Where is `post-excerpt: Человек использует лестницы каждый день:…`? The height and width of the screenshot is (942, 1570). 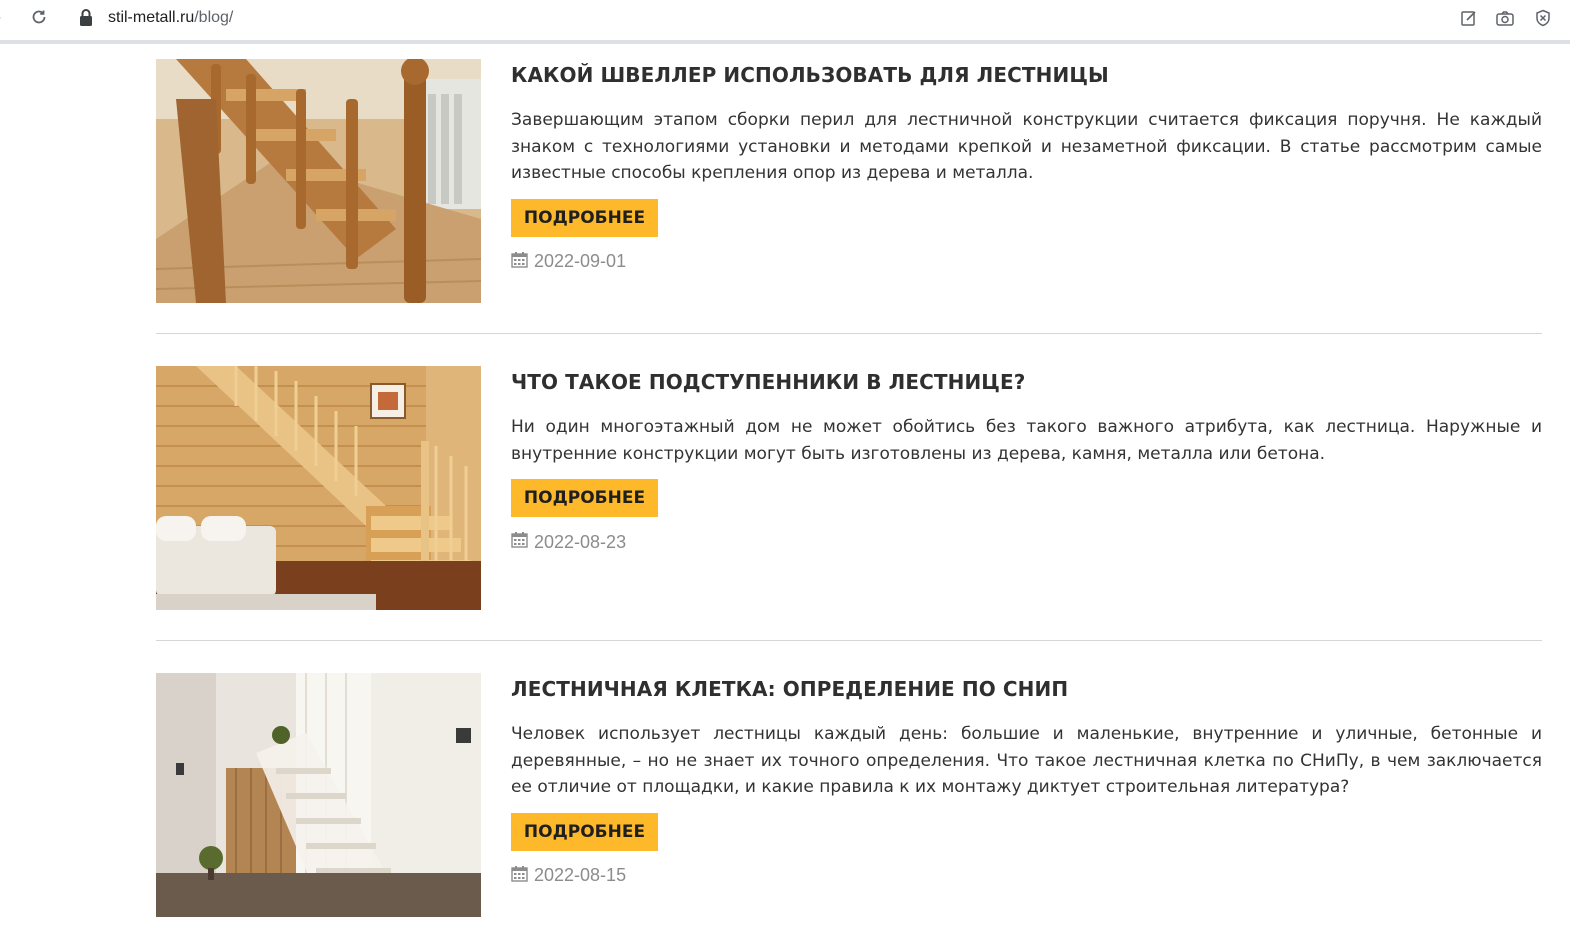 post-excerpt: Человек использует лестницы каждый день:… is located at coordinates (1026, 760).